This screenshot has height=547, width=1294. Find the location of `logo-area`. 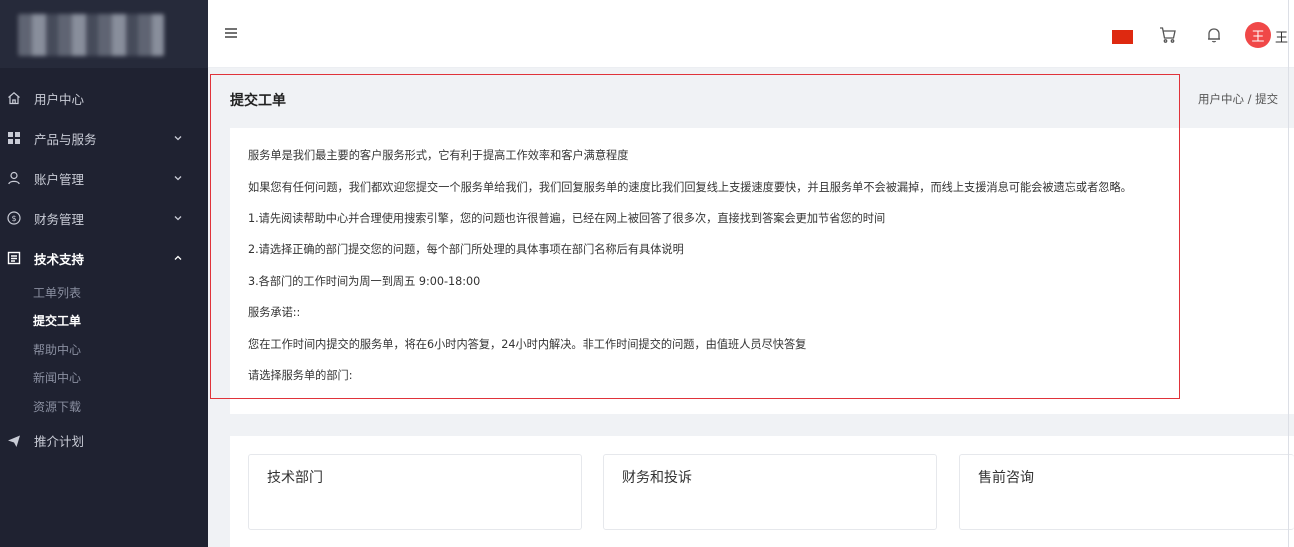

logo-area is located at coordinates (104, 34).